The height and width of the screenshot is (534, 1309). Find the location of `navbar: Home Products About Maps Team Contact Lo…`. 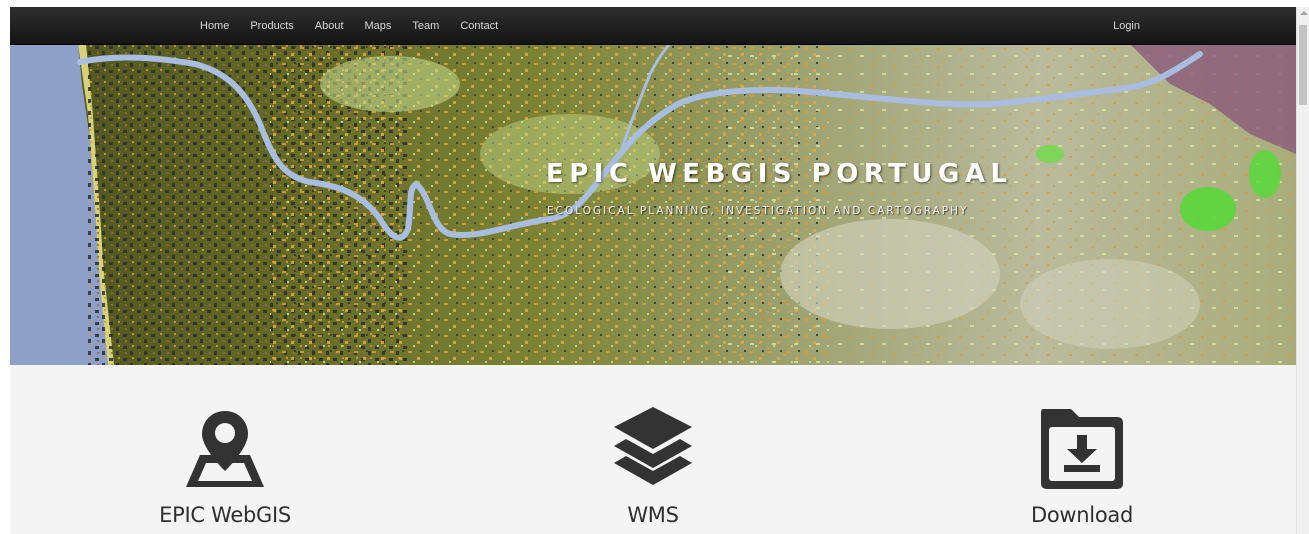

navbar: Home Products About Maps Team Contact Lo… is located at coordinates (653, 26).